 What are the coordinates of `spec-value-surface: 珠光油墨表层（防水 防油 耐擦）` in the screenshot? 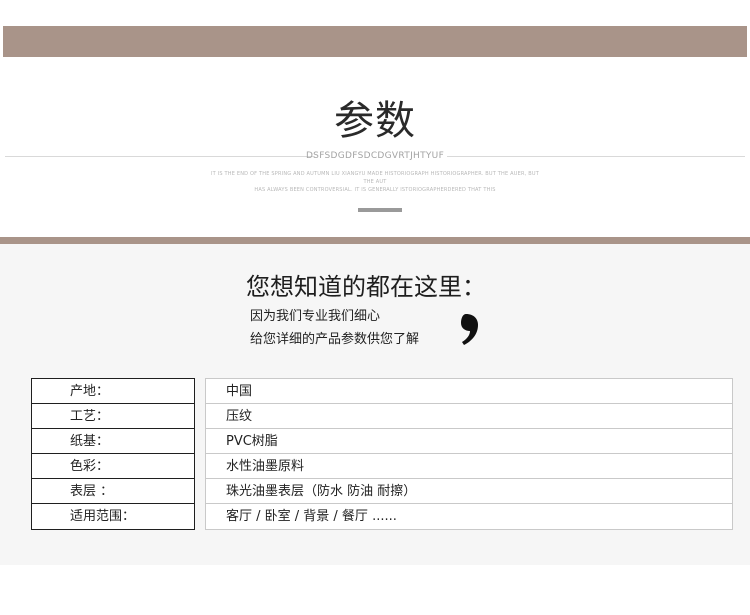 It's located at (469, 491).